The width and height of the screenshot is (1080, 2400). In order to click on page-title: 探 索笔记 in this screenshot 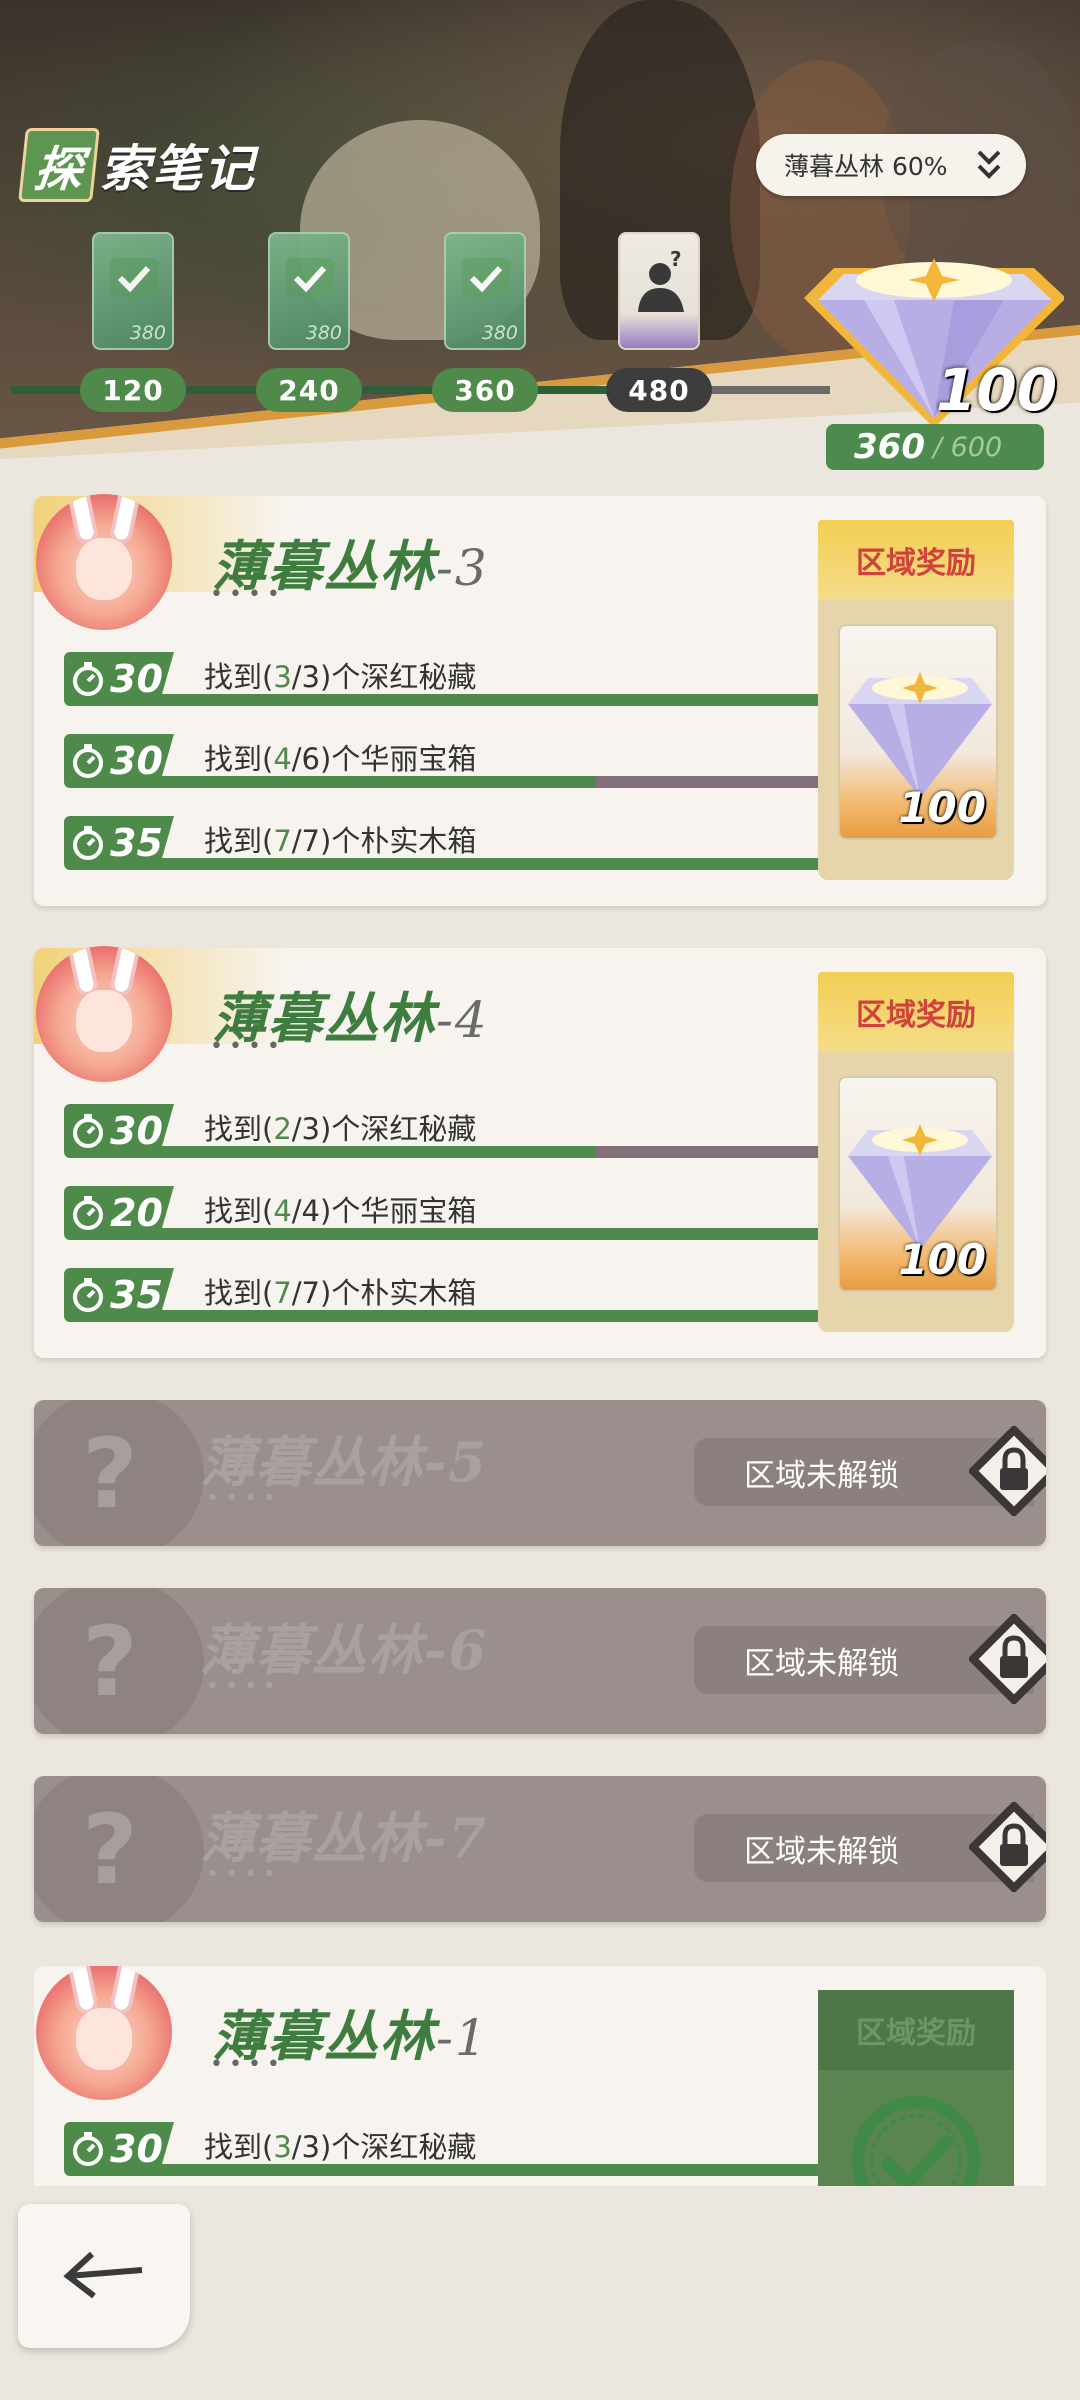, I will do `click(137, 165)`.